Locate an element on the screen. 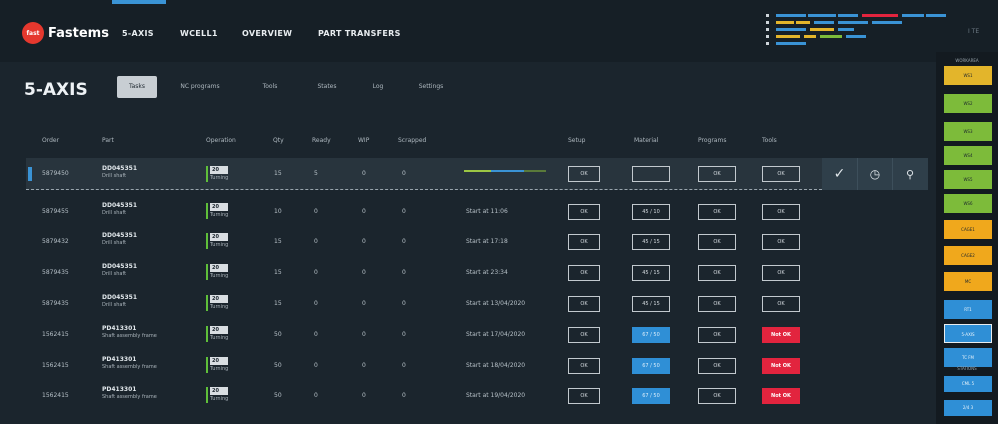 The image size is (998, 424). progress-bar is located at coordinates (505, 171).